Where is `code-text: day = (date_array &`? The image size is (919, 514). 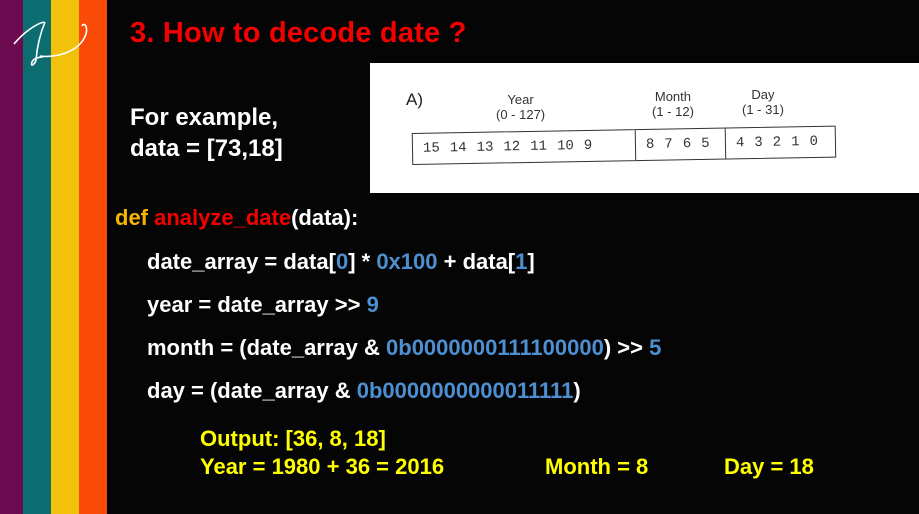 code-text: day = (date_array & is located at coordinates (252, 390).